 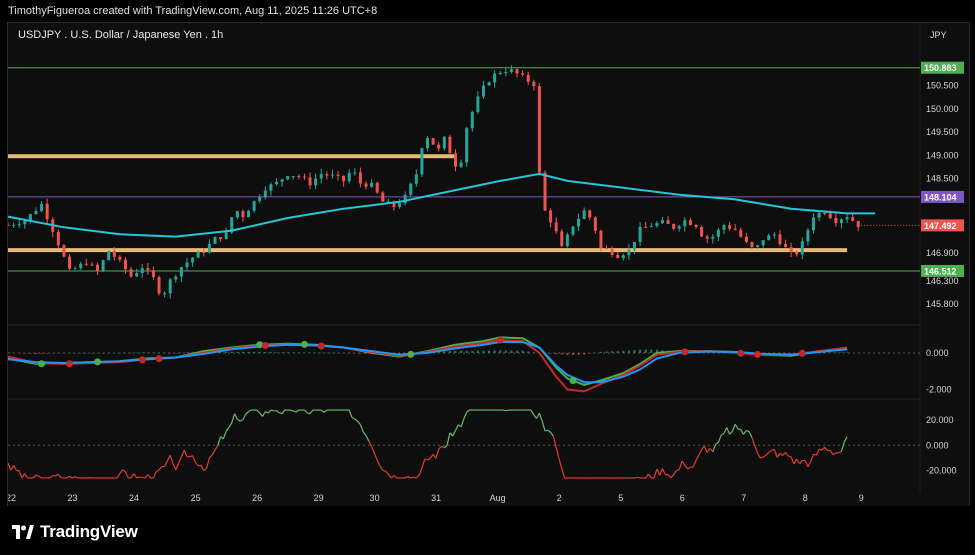 I want to click on macd-tick-label: 0.000, so click(x=937, y=353).